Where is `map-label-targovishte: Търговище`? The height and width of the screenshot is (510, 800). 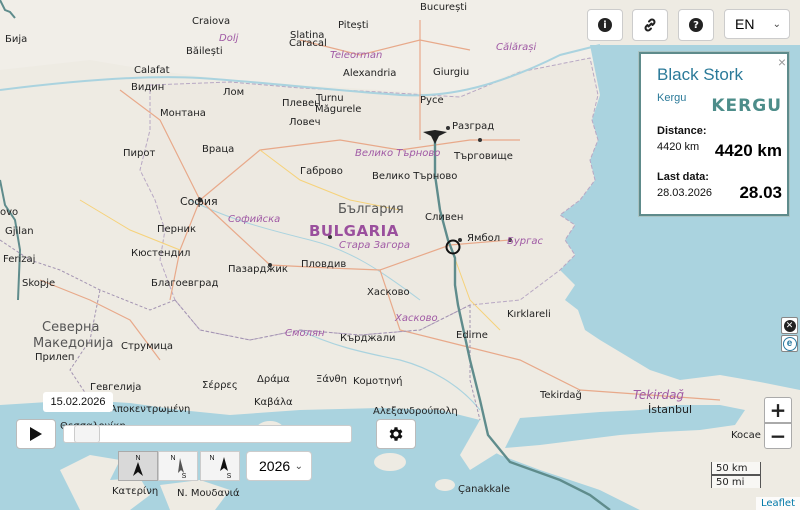 map-label-targovishte: Търговище is located at coordinates (483, 156).